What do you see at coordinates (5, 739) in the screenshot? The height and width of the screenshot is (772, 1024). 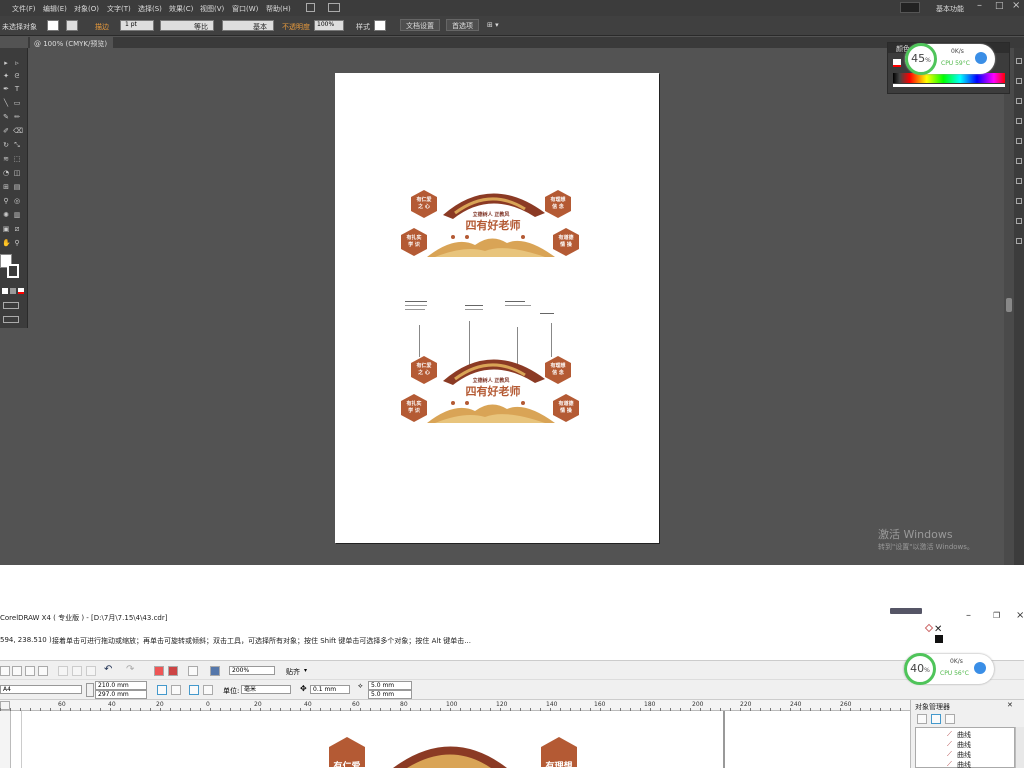 I see `vertical-ruler` at bounding box center [5, 739].